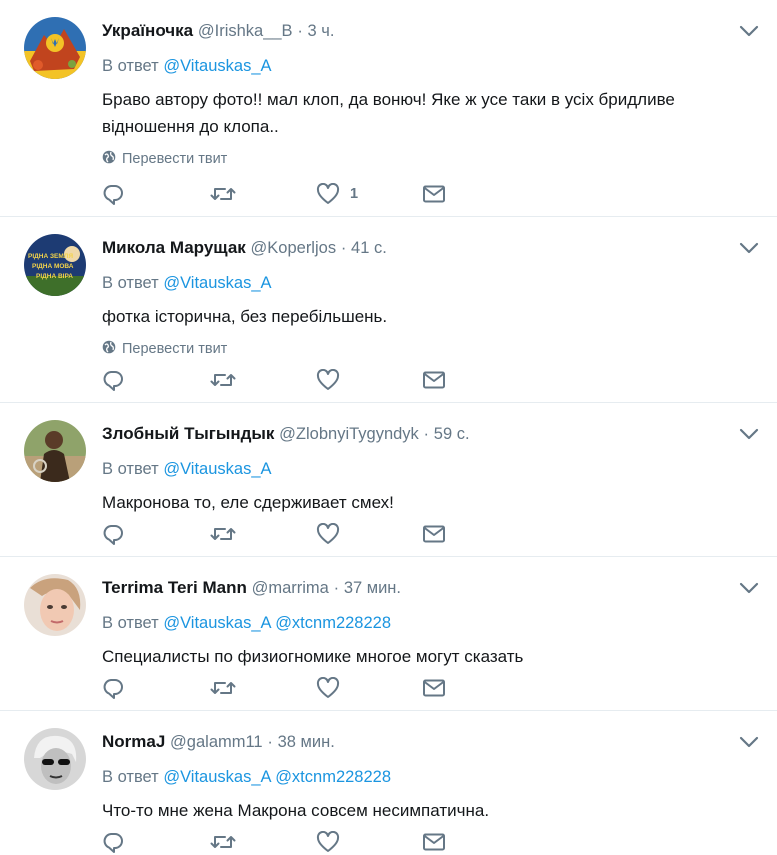  Describe the element at coordinates (321, 31) in the screenshot. I see `timestamp: 3 ч.` at that location.